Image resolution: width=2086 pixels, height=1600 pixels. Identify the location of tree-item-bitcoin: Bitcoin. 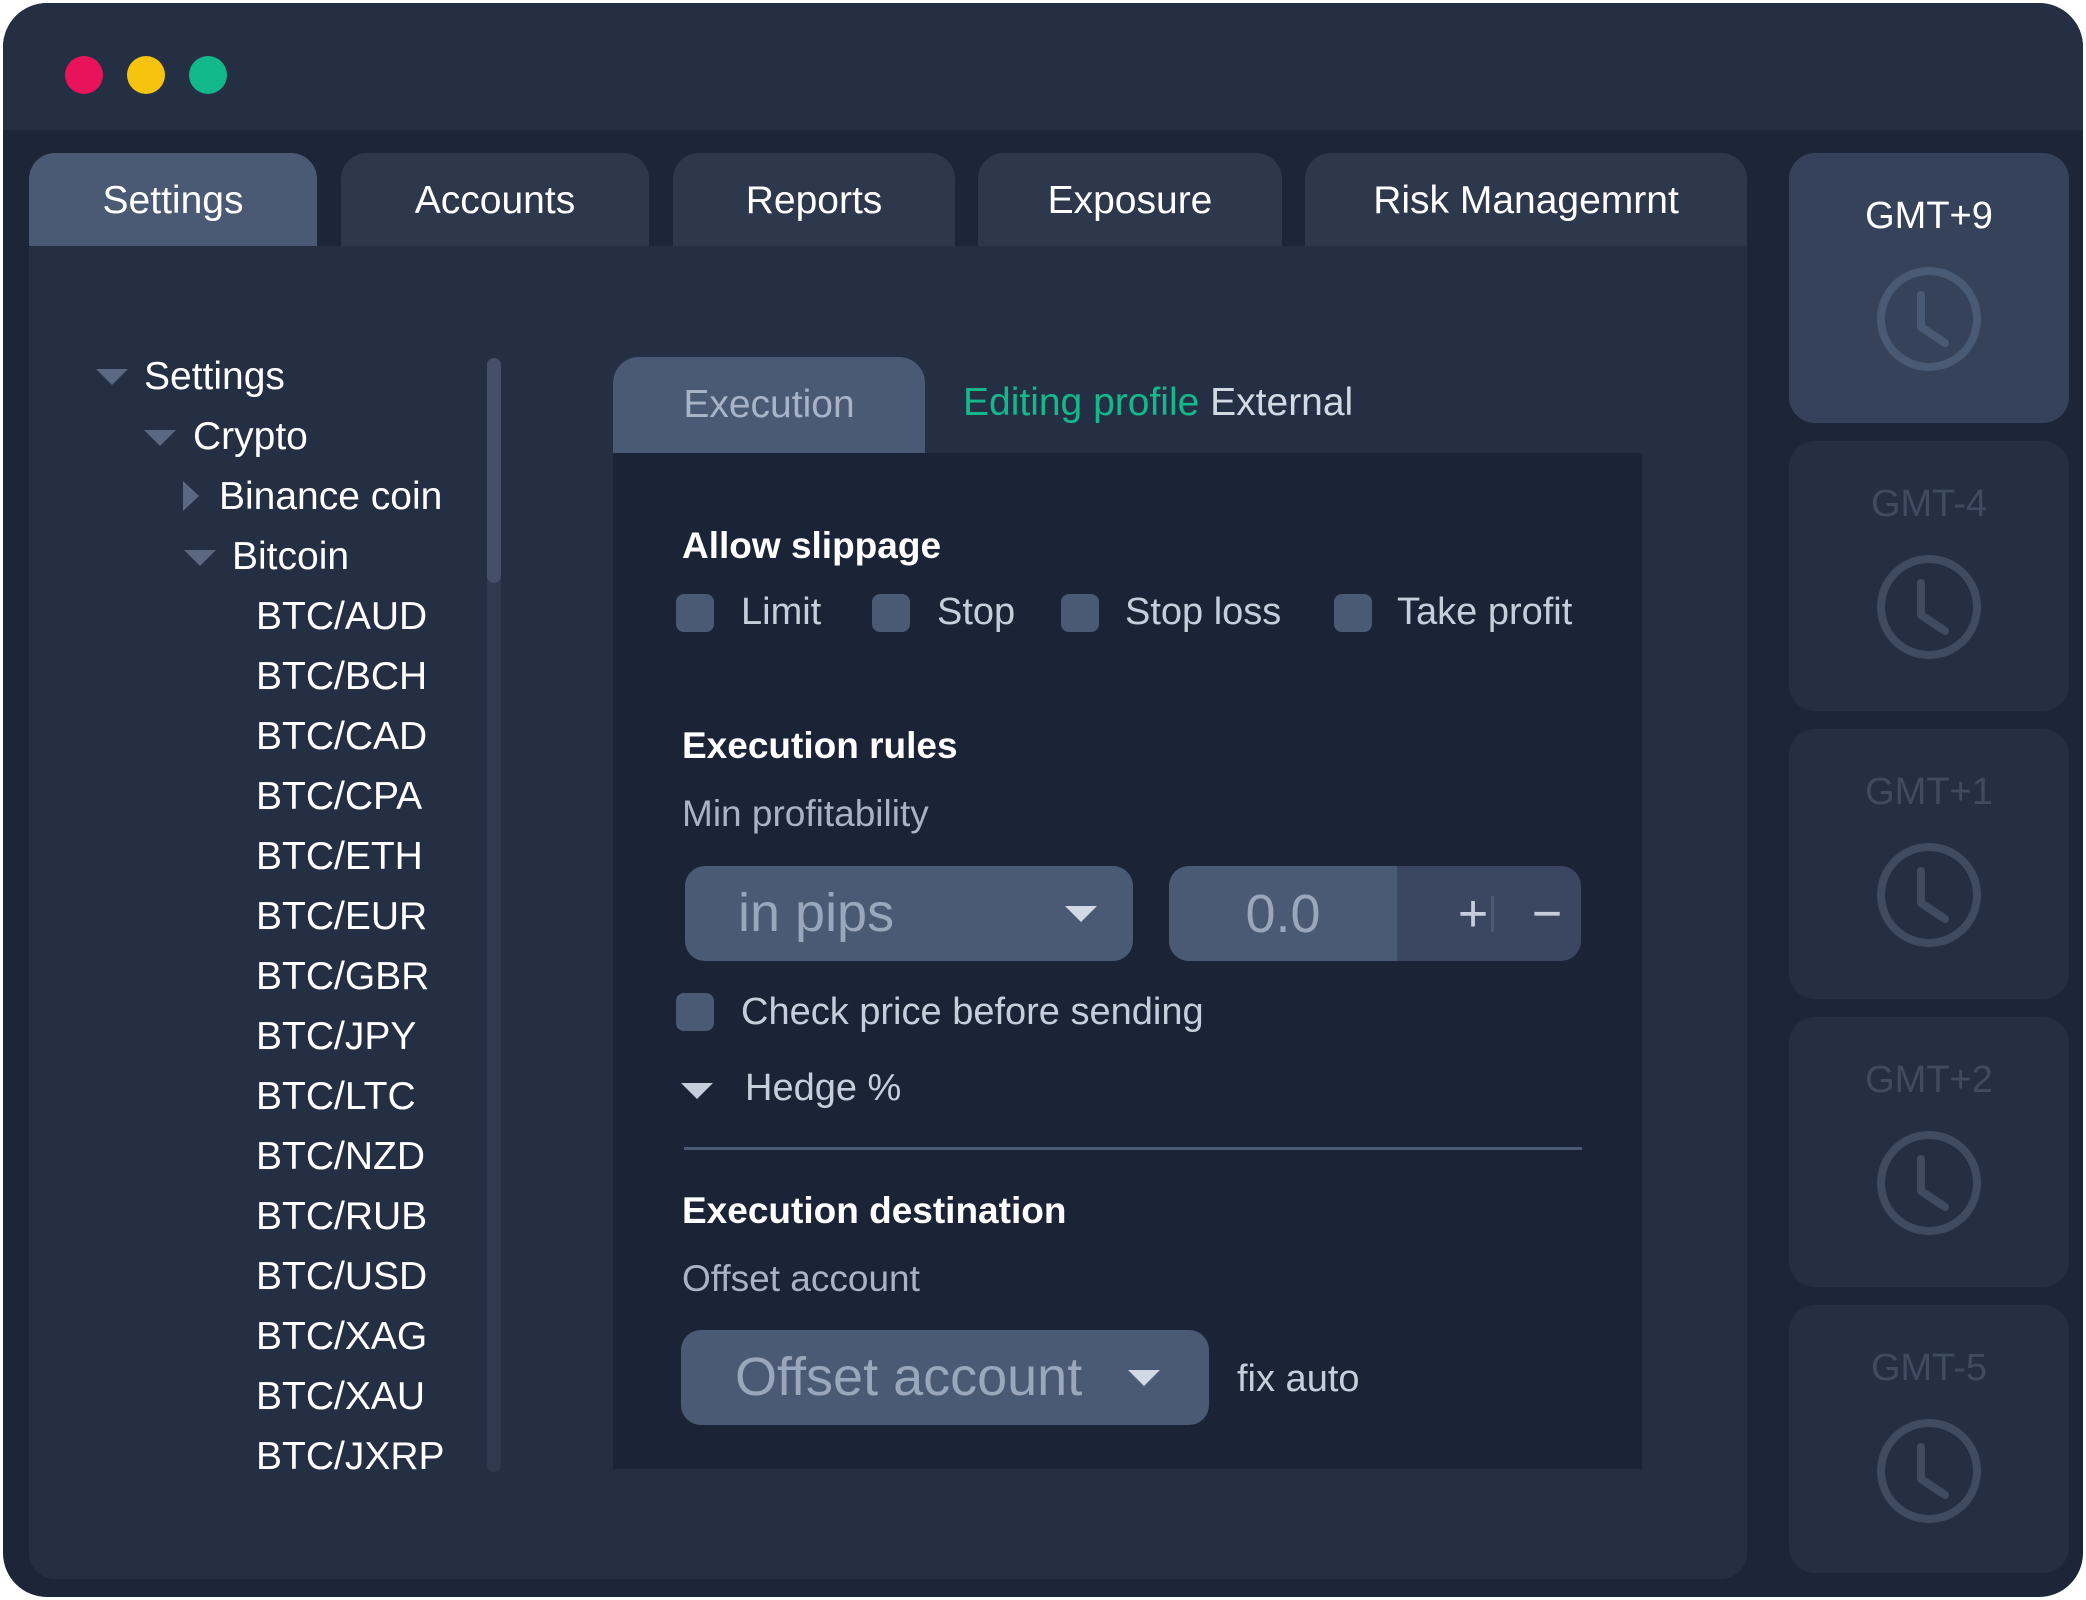
(290, 557).